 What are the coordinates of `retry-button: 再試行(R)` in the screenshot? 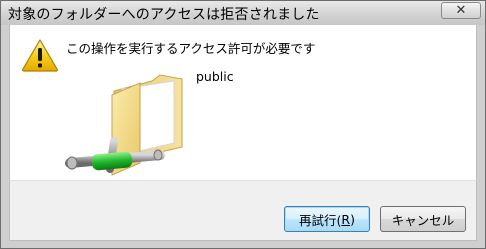 It's located at (327, 219).